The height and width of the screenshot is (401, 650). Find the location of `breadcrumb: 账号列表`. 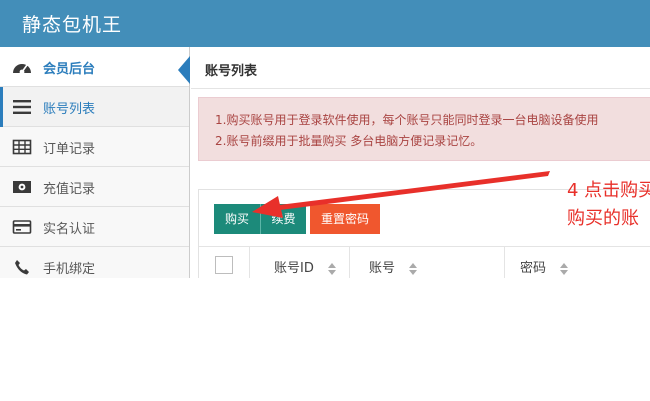

breadcrumb: 账号列表 is located at coordinates (420, 68).